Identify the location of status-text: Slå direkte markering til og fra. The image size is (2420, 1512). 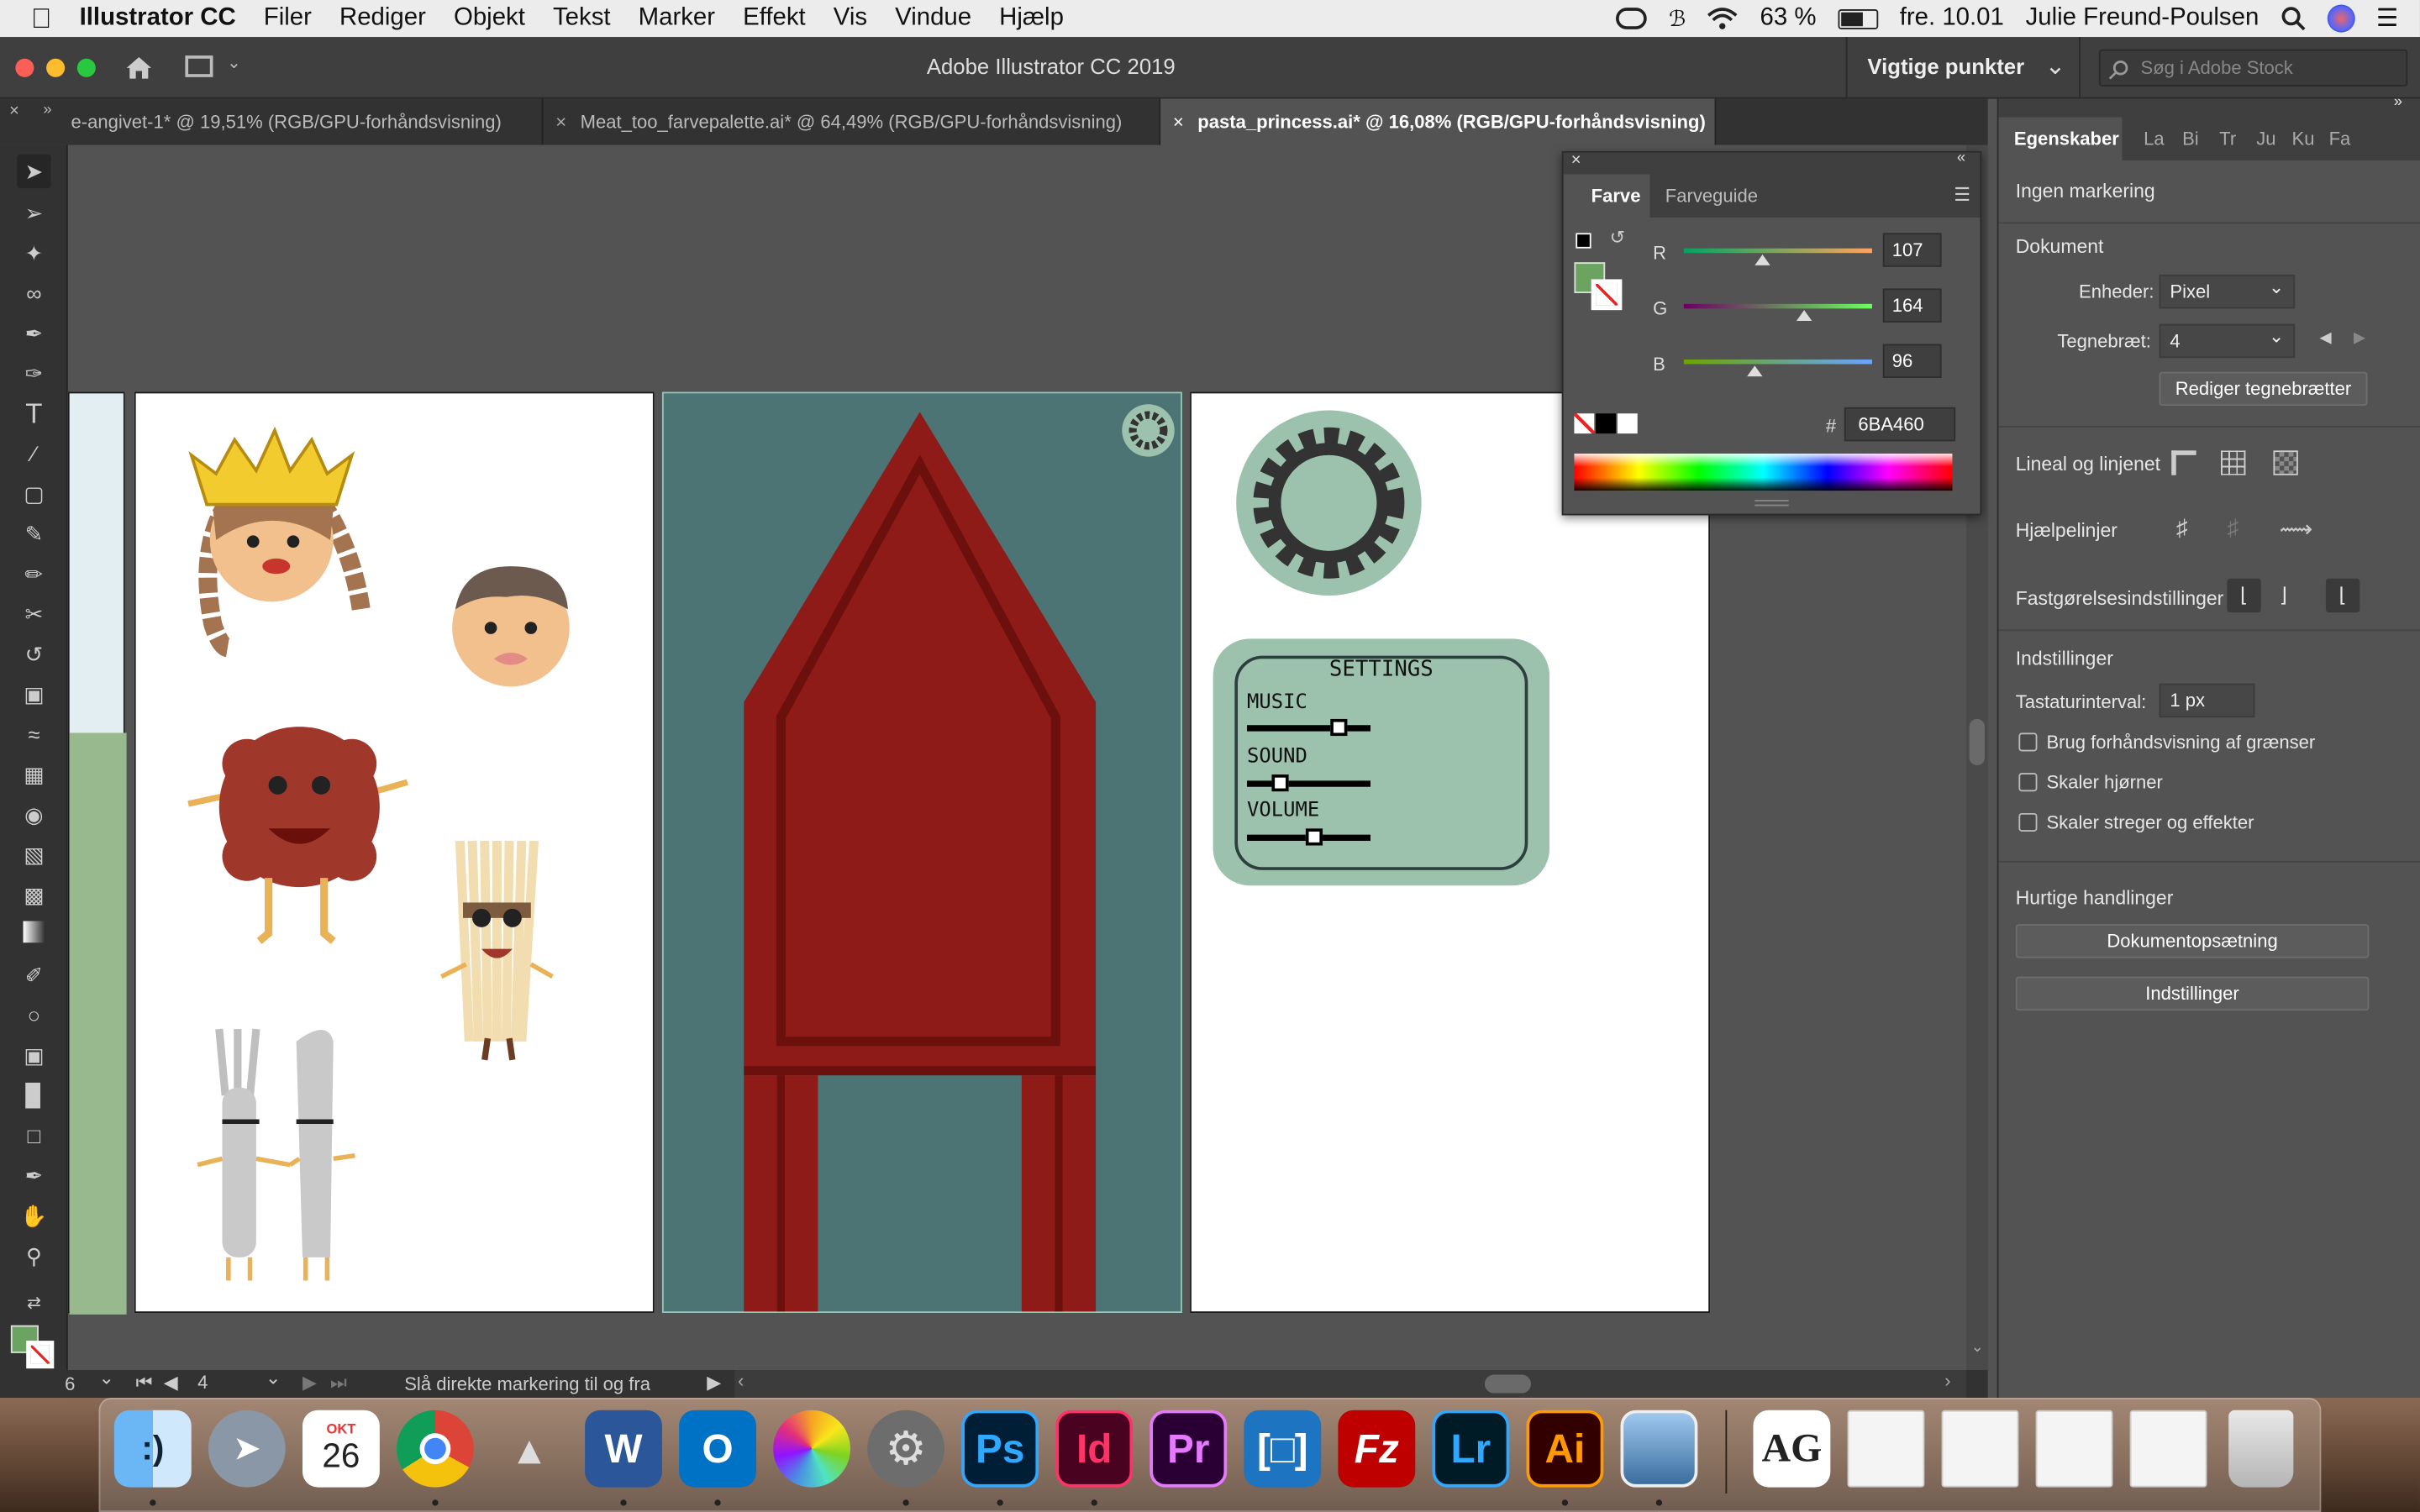
(527, 1384).